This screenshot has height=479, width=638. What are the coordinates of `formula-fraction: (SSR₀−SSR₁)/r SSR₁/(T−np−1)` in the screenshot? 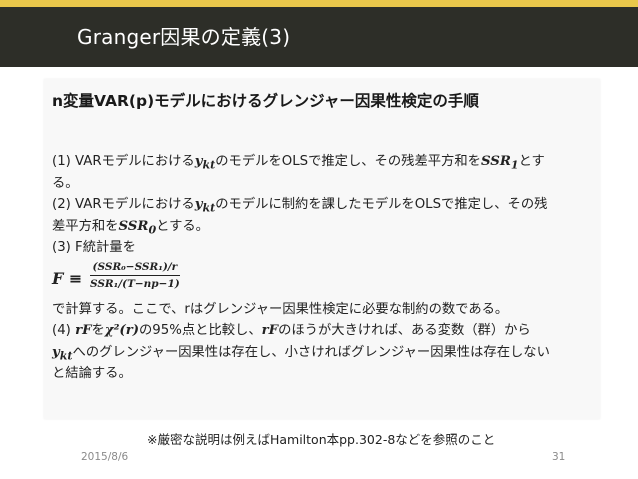 It's located at (135, 275).